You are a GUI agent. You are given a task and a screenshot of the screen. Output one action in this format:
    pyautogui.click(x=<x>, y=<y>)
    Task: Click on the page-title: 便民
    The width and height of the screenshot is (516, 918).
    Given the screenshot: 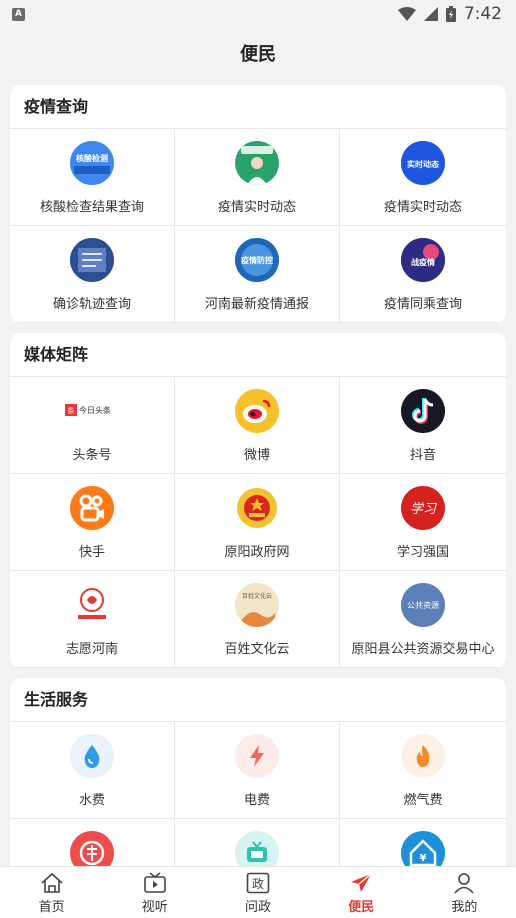 What is the action you would take?
    pyautogui.click(x=258, y=54)
    